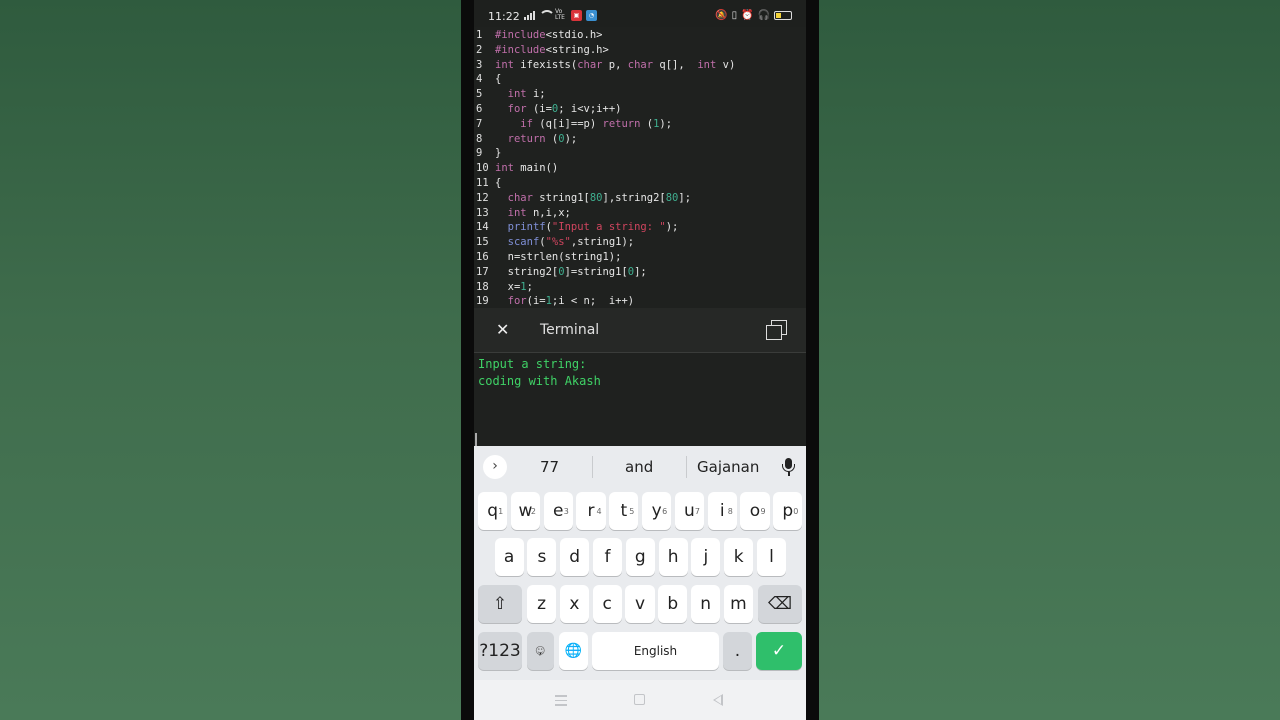 The image size is (1280, 720). Describe the element at coordinates (697, 511) in the screenshot. I see `key-hint: 7` at that location.